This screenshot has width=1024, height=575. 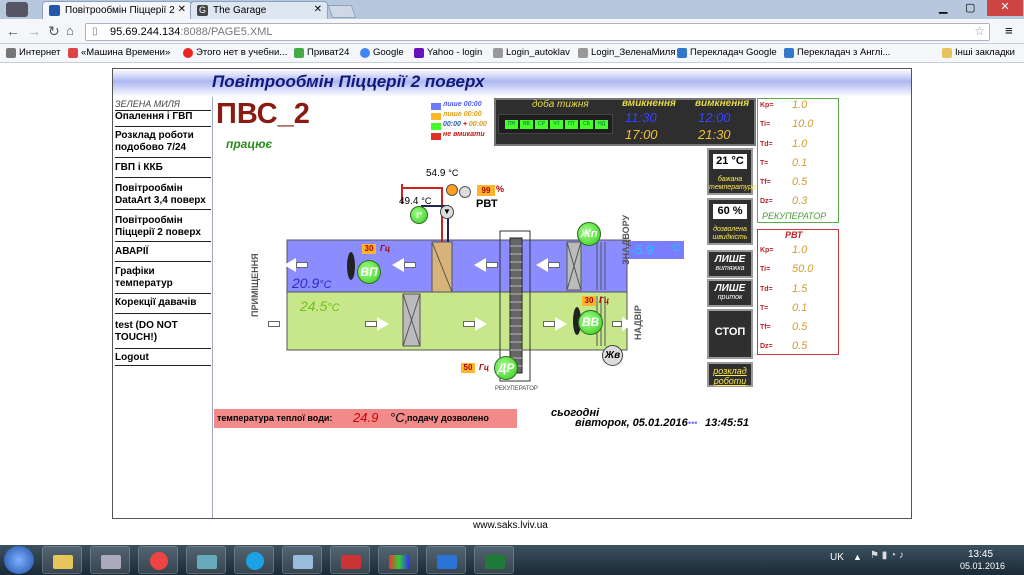 What do you see at coordinates (19, 560) in the screenshot?
I see `start-button-icon` at bounding box center [19, 560].